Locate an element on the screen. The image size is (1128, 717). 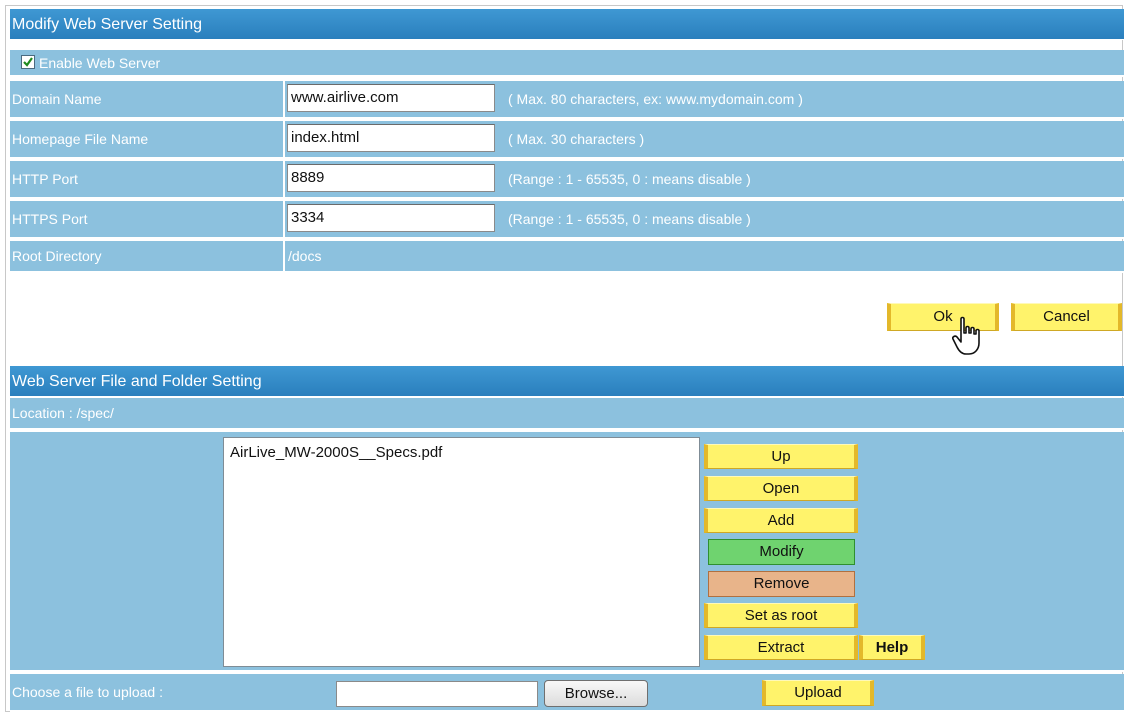
upload-button: Upload is located at coordinates (818, 693).